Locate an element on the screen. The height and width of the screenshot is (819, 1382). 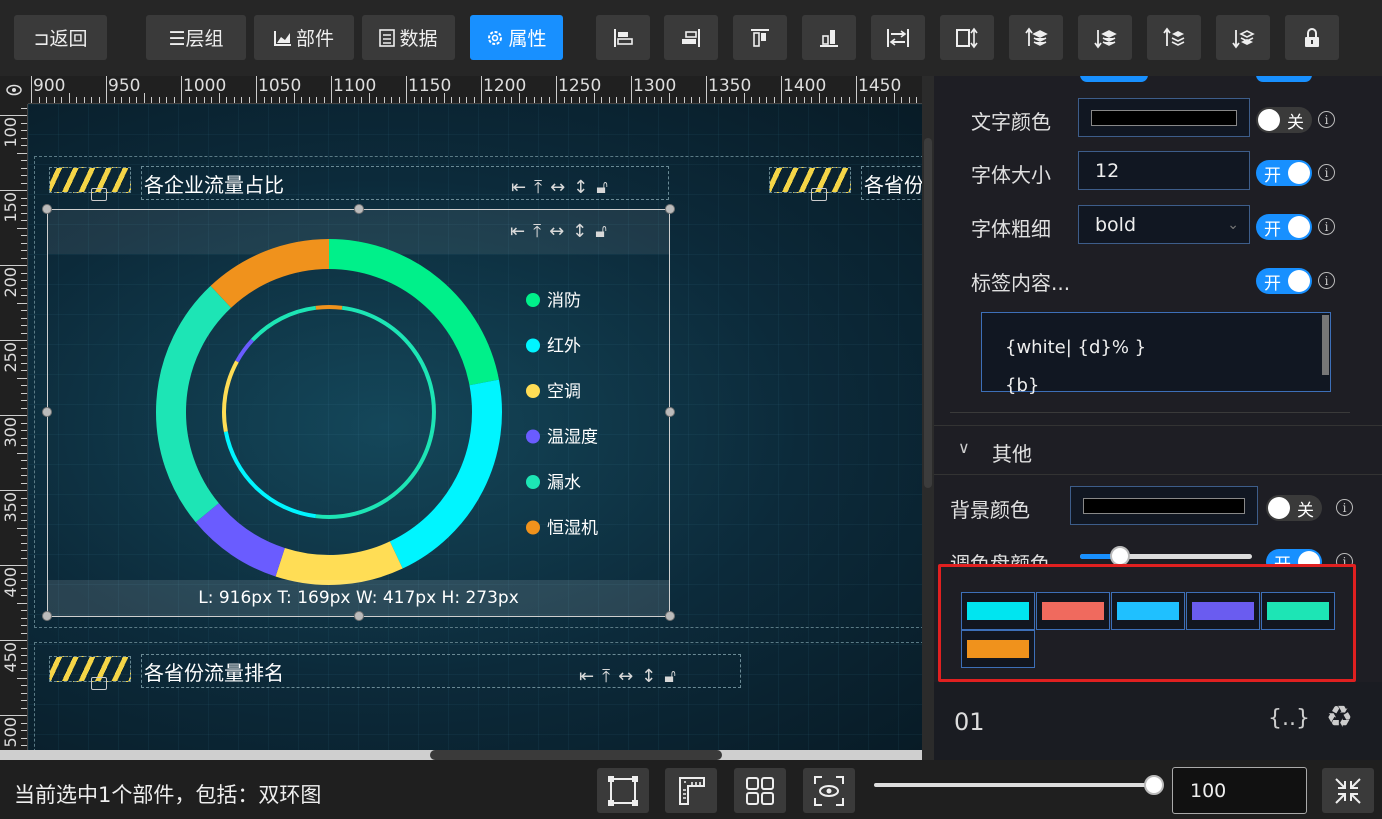
back-button: ⊐返回 is located at coordinates (60, 37).